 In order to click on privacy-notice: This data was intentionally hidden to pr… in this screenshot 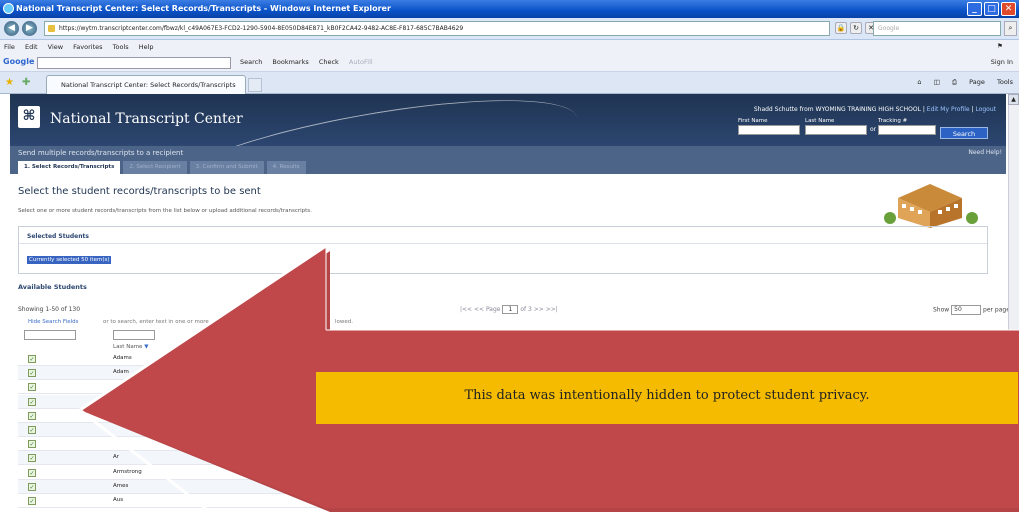, I will do `click(667, 395)`.